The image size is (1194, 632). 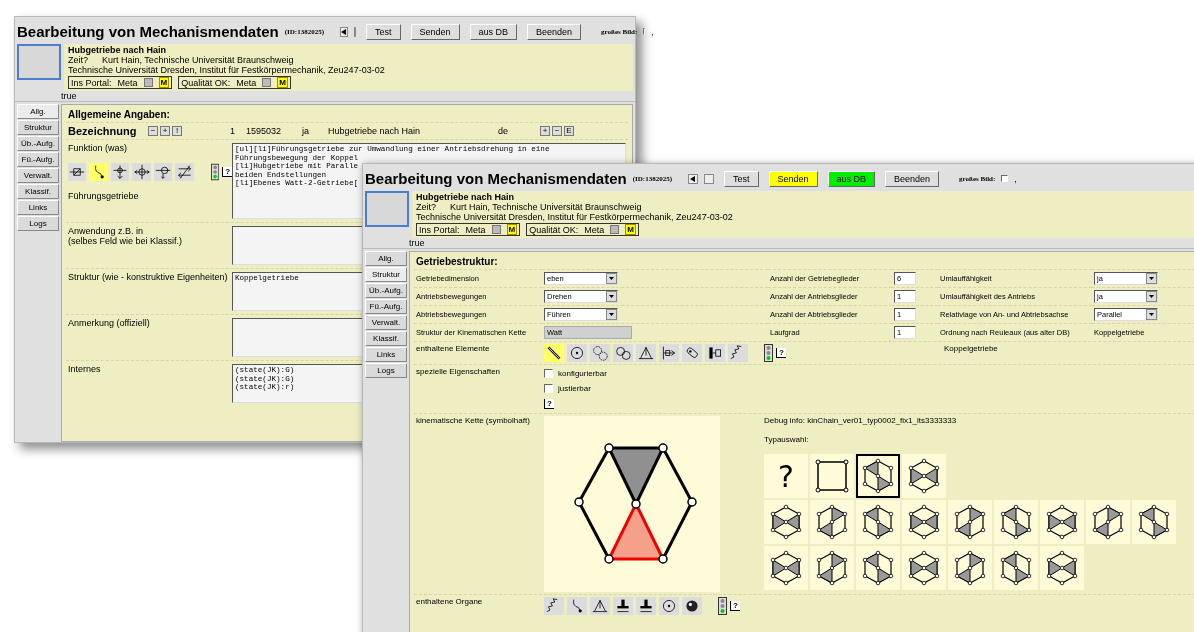 What do you see at coordinates (103, 131) in the screenshot?
I see `designation-label: Bezeichnung` at bounding box center [103, 131].